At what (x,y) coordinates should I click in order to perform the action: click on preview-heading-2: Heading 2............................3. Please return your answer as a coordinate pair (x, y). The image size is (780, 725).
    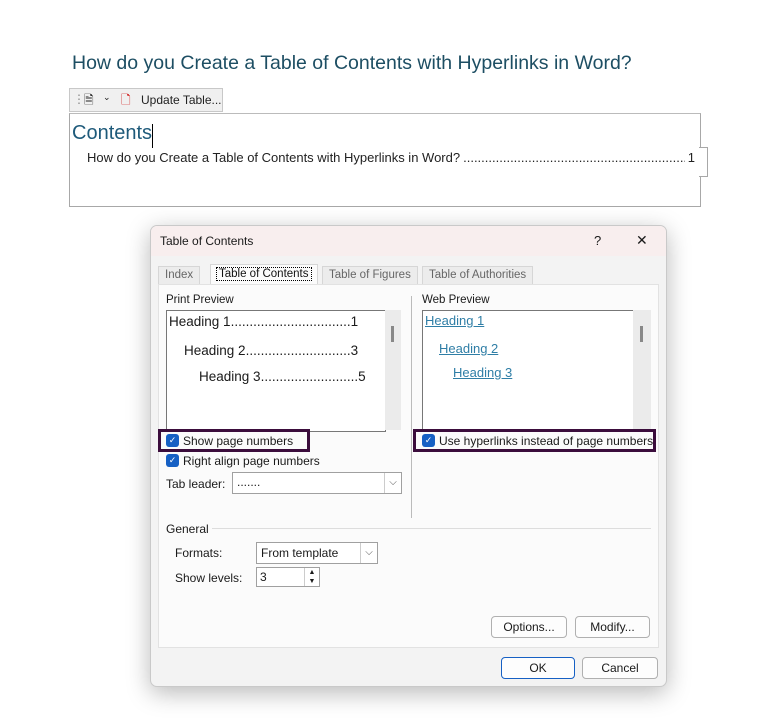
    Looking at the image, I should click on (271, 350).